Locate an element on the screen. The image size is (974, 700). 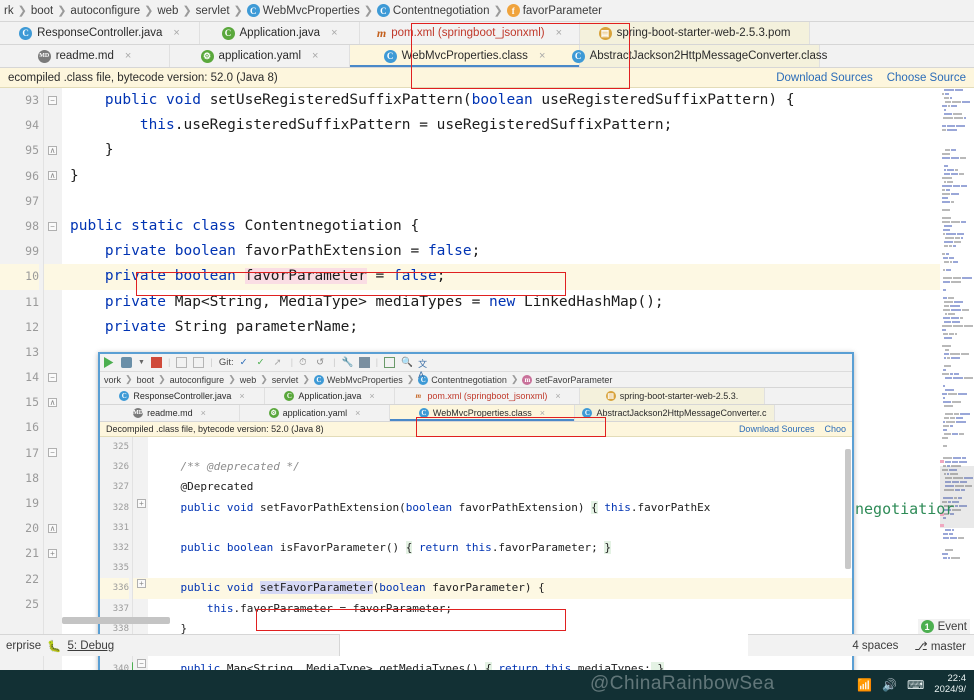
terminal-icon is located at coordinates (390, 362).